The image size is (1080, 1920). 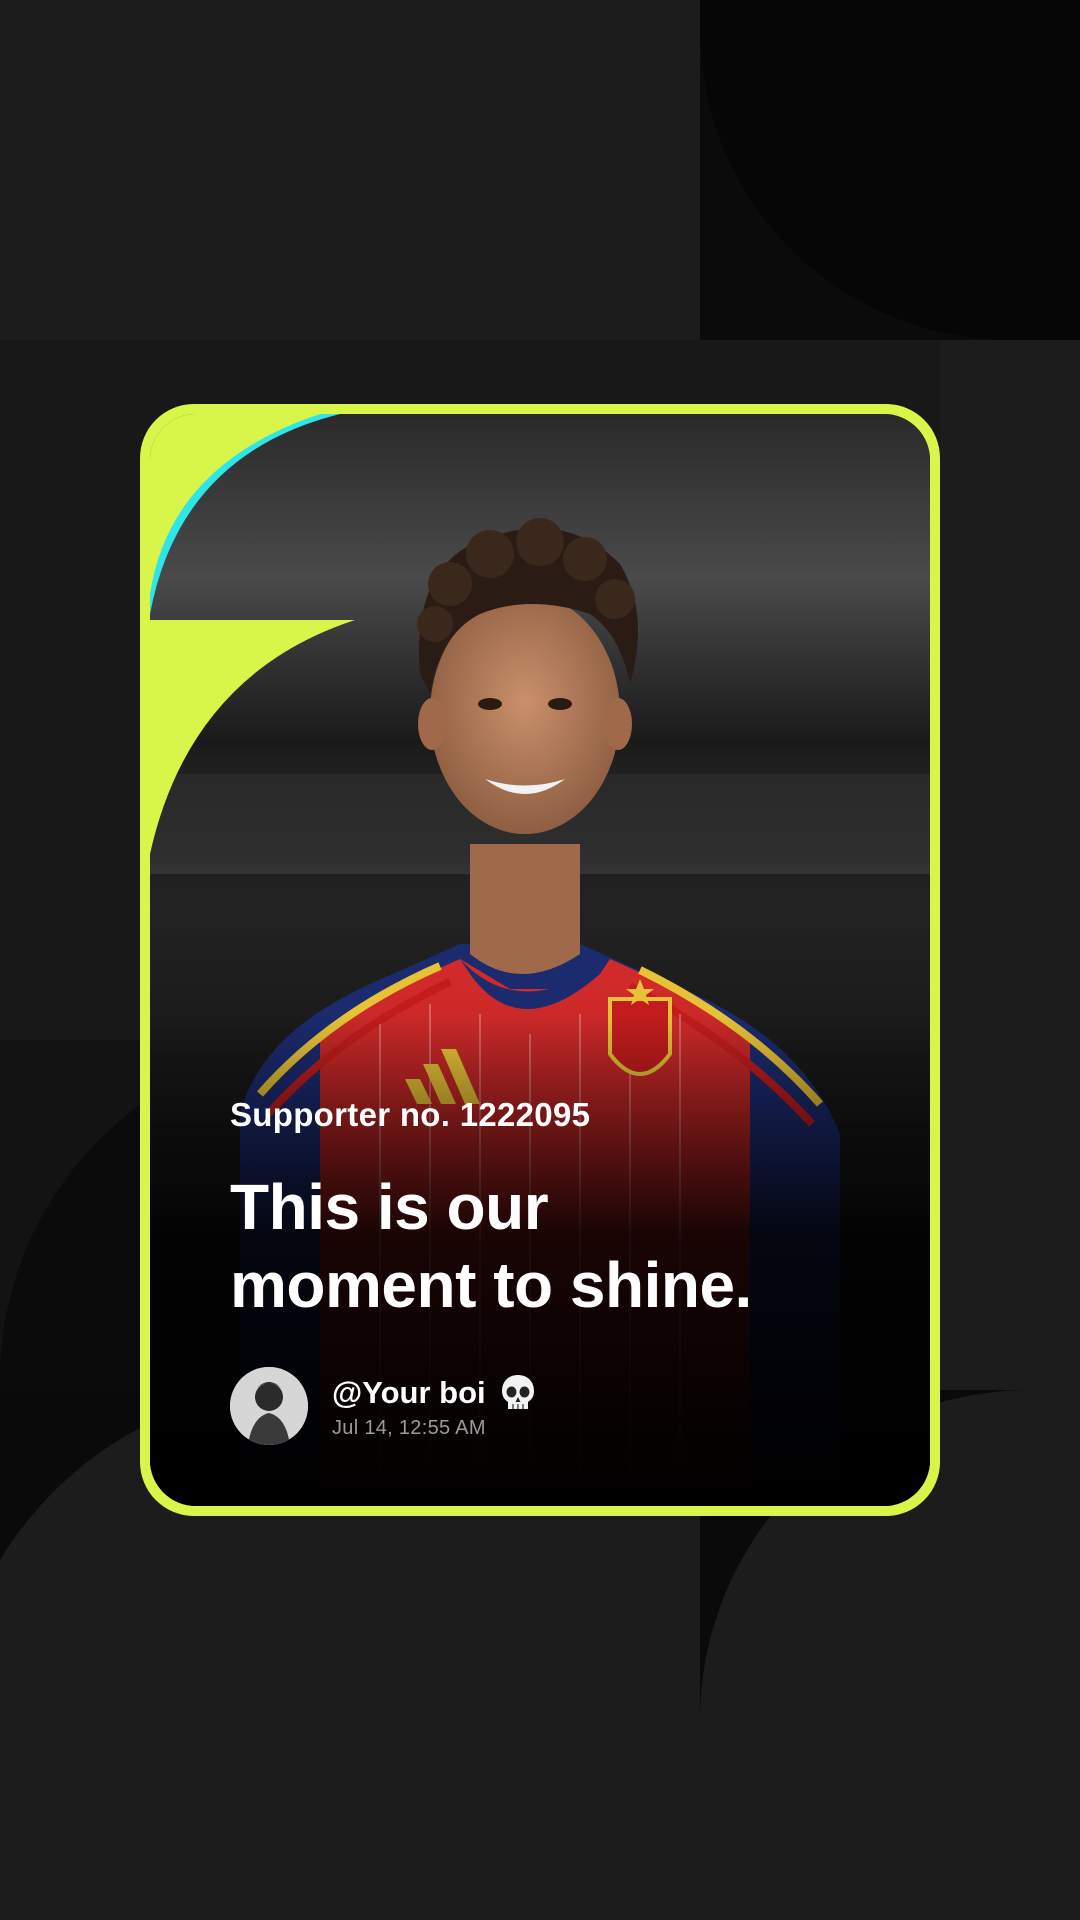 I want to click on avatar, so click(x=269, y=1406).